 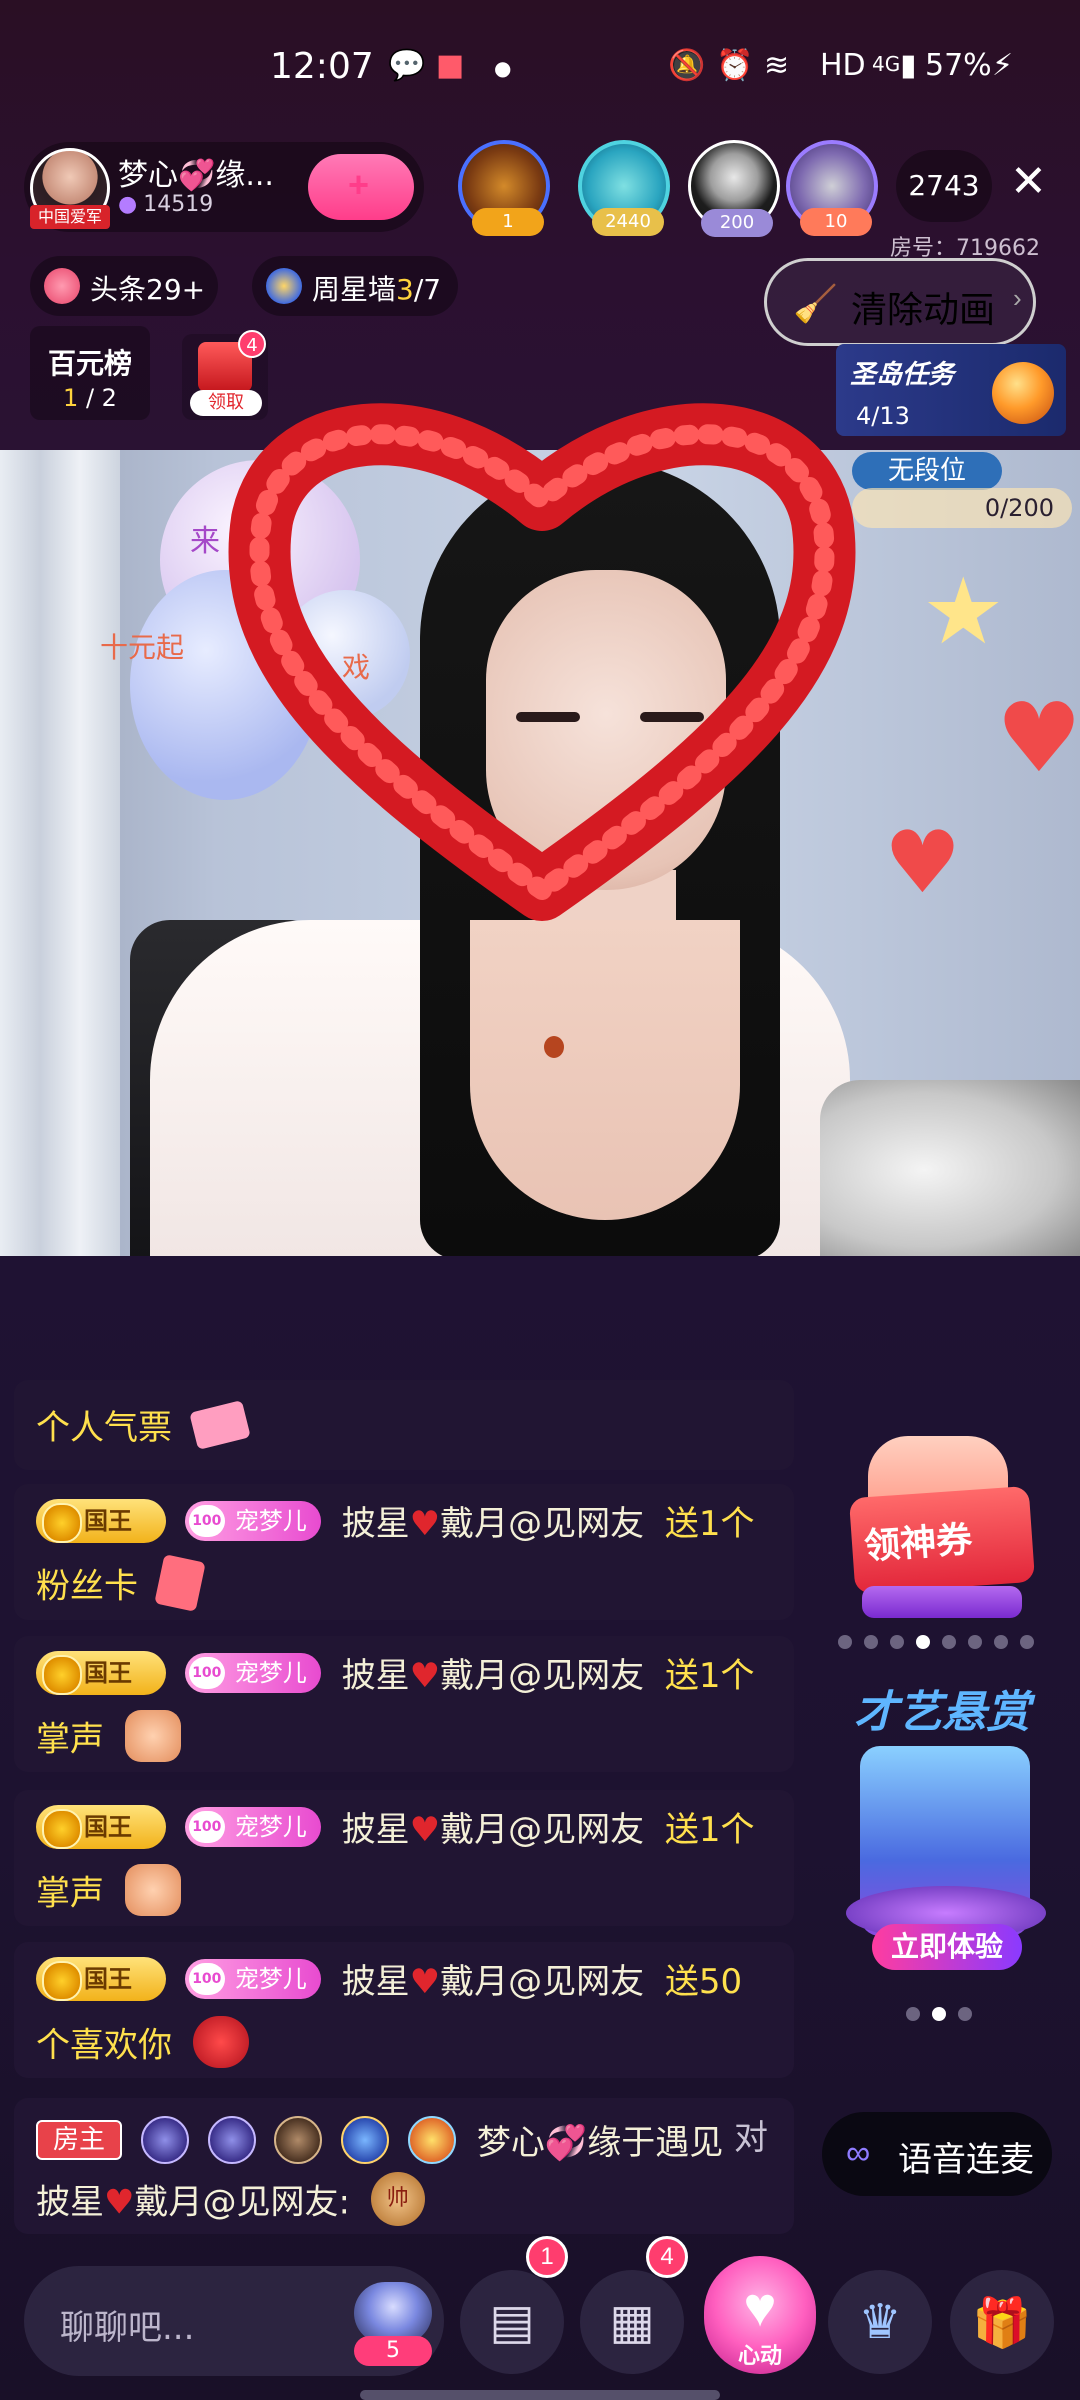 I want to click on owner-name: 梦心💞缘于遇见, so click(x=600, y=2143).